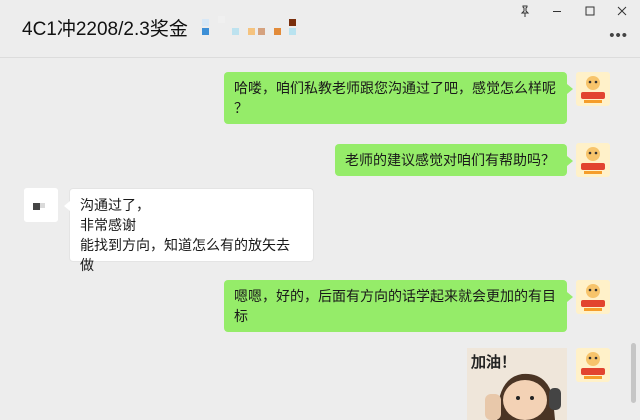 This screenshot has width=640, height=420. What do you see at coordinates (517, 384) in the screenshot?
I see `sticker-image: 加油！` at bounding box center [517, 384].